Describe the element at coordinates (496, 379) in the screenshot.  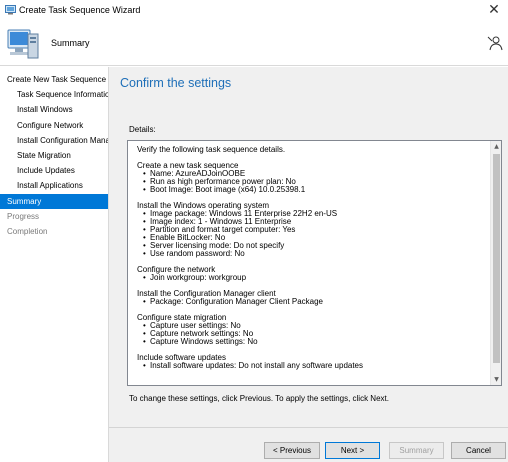
I see `scroll-down-icon: ▼` at that location.